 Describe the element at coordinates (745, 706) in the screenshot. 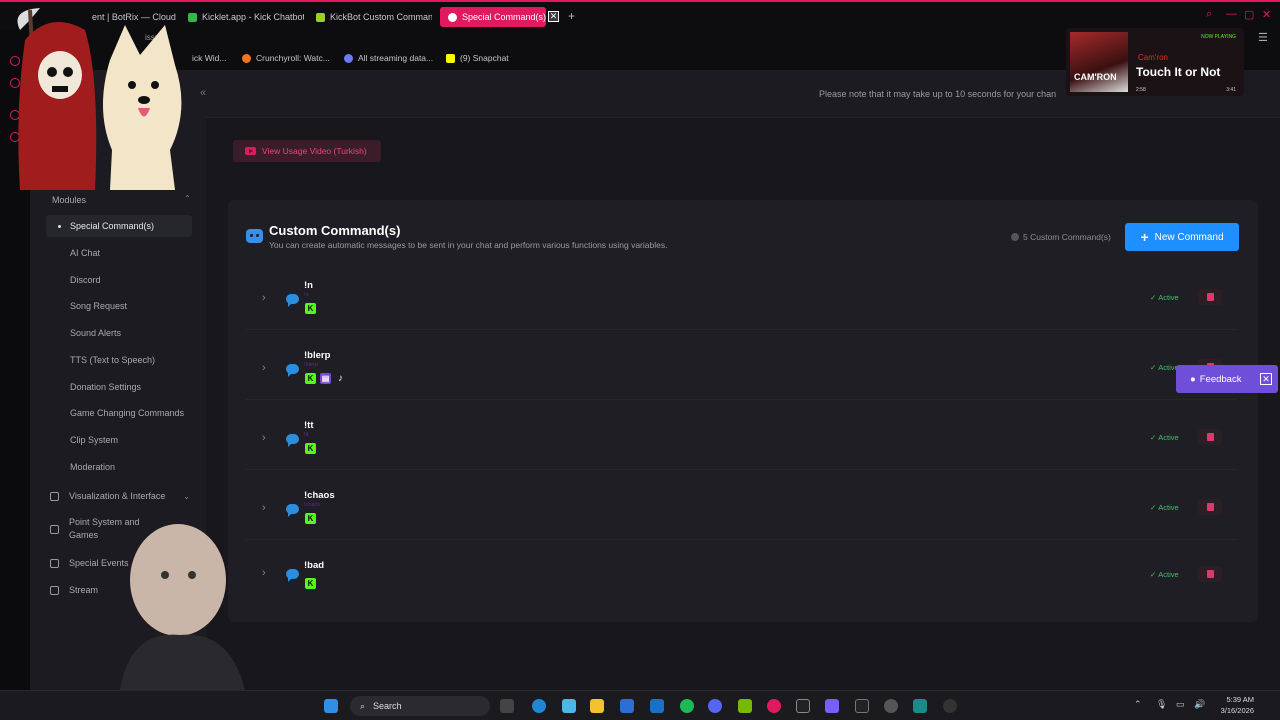

I see `nvidia-icon` at that location.